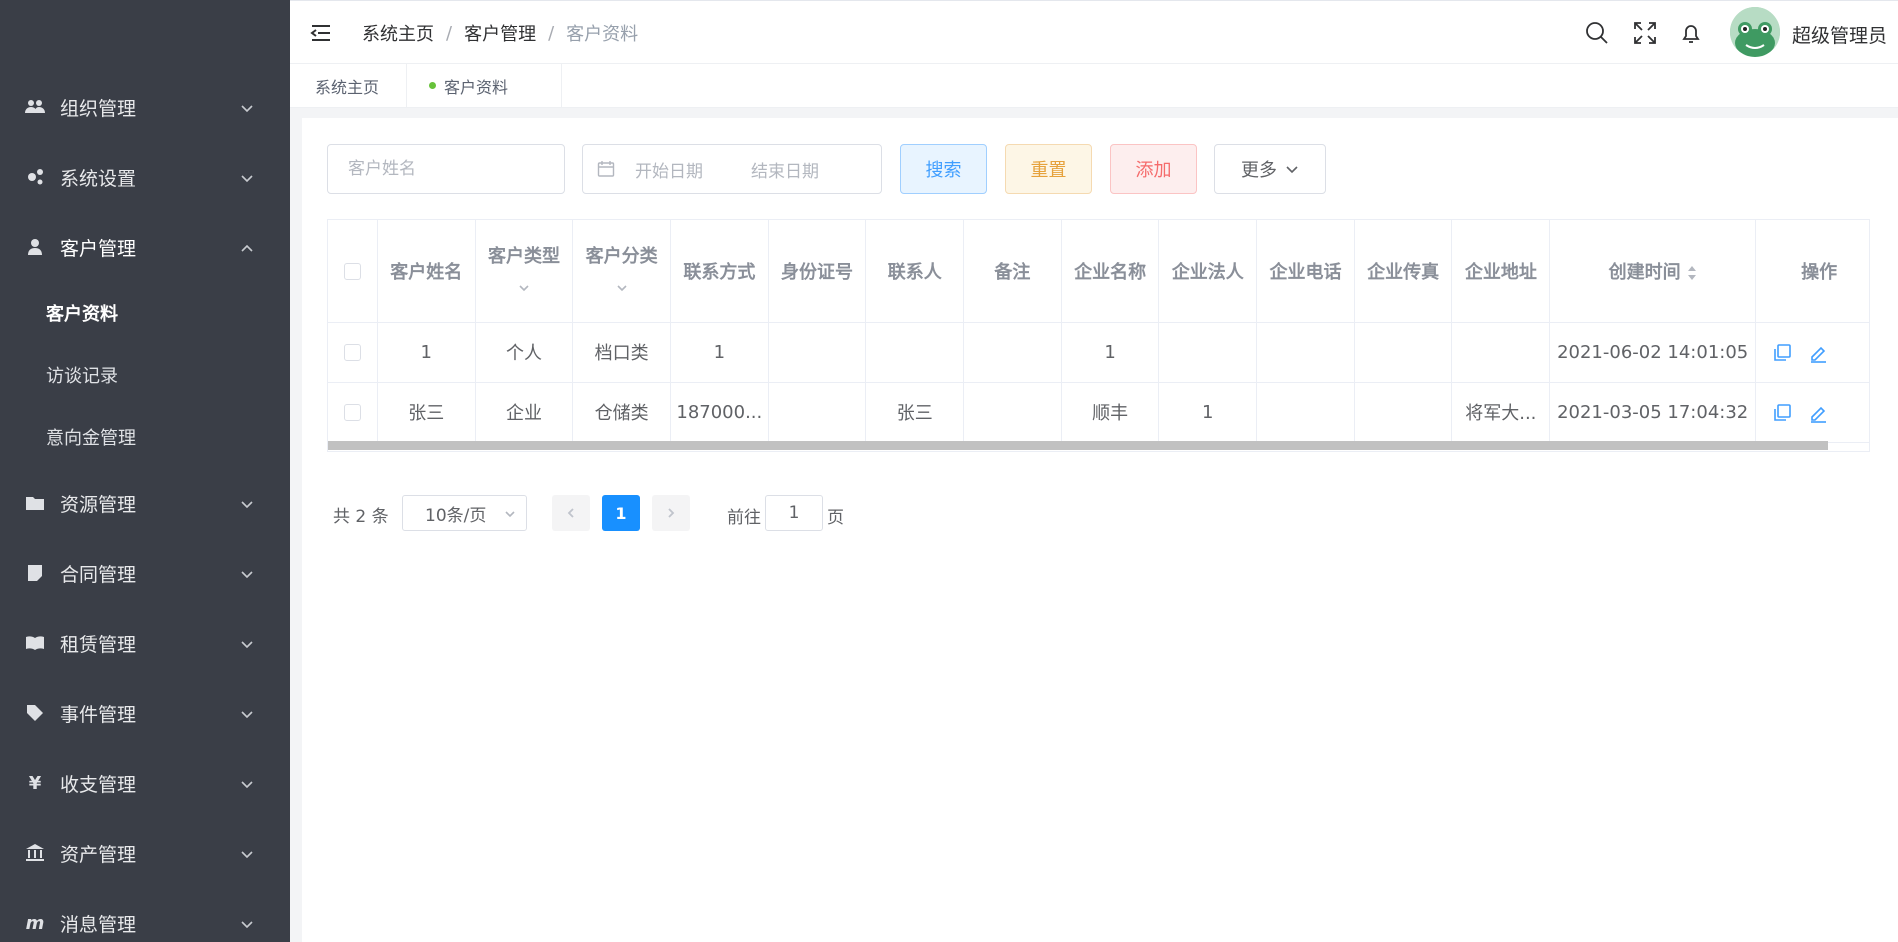 The image size is (1898, 942). I want to click on table-cell: 仓储类, so click(621, 412).